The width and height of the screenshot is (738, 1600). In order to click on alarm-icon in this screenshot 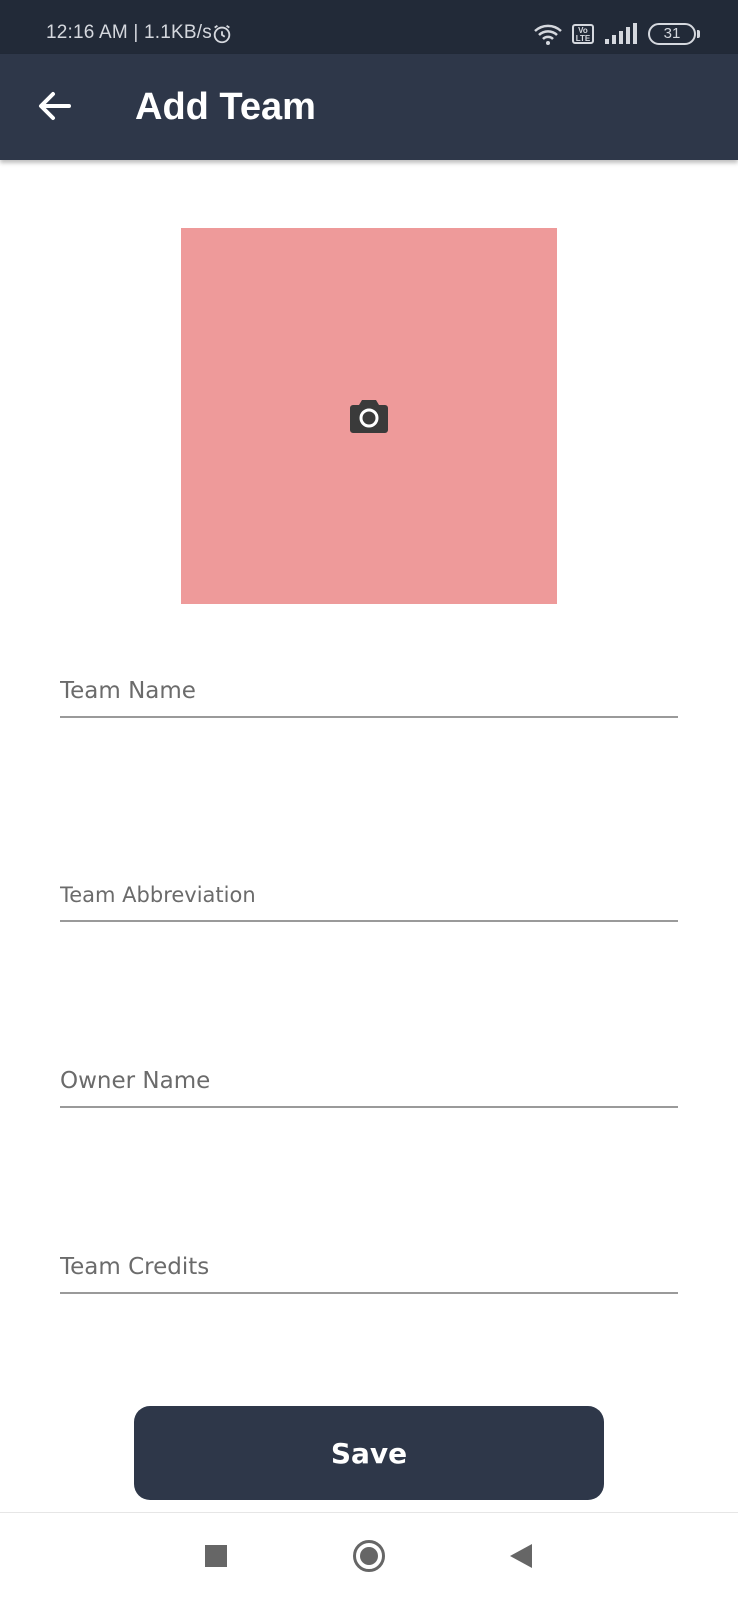, I will do `click(222, 34)`.